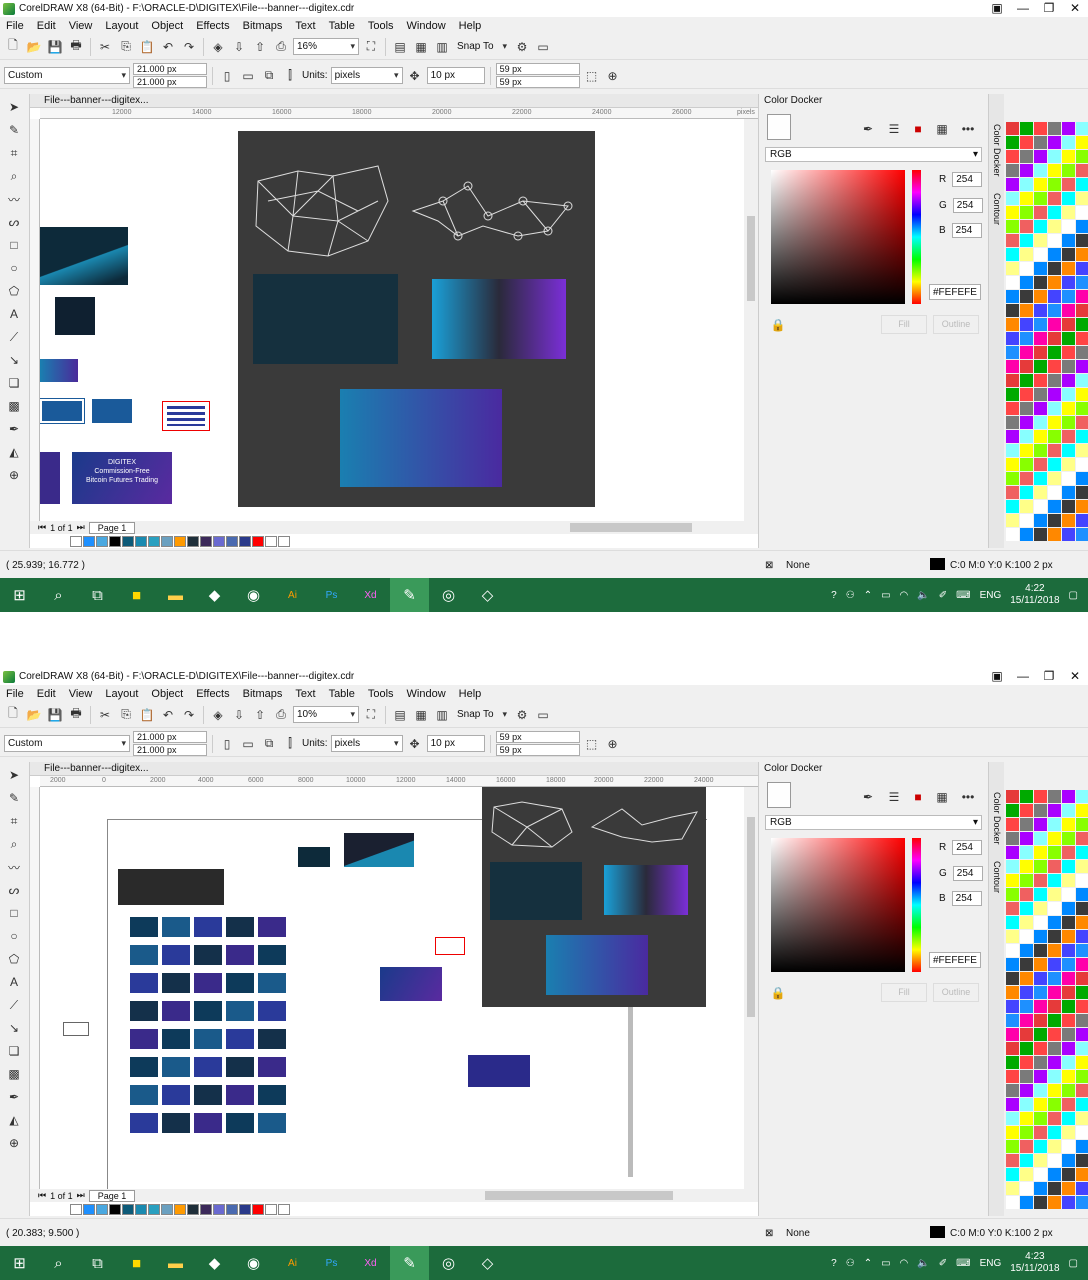 The height and width of the screenshot is (1280, 1088). I want to click on options-gear-icon: ⚙, so click(522, 715).